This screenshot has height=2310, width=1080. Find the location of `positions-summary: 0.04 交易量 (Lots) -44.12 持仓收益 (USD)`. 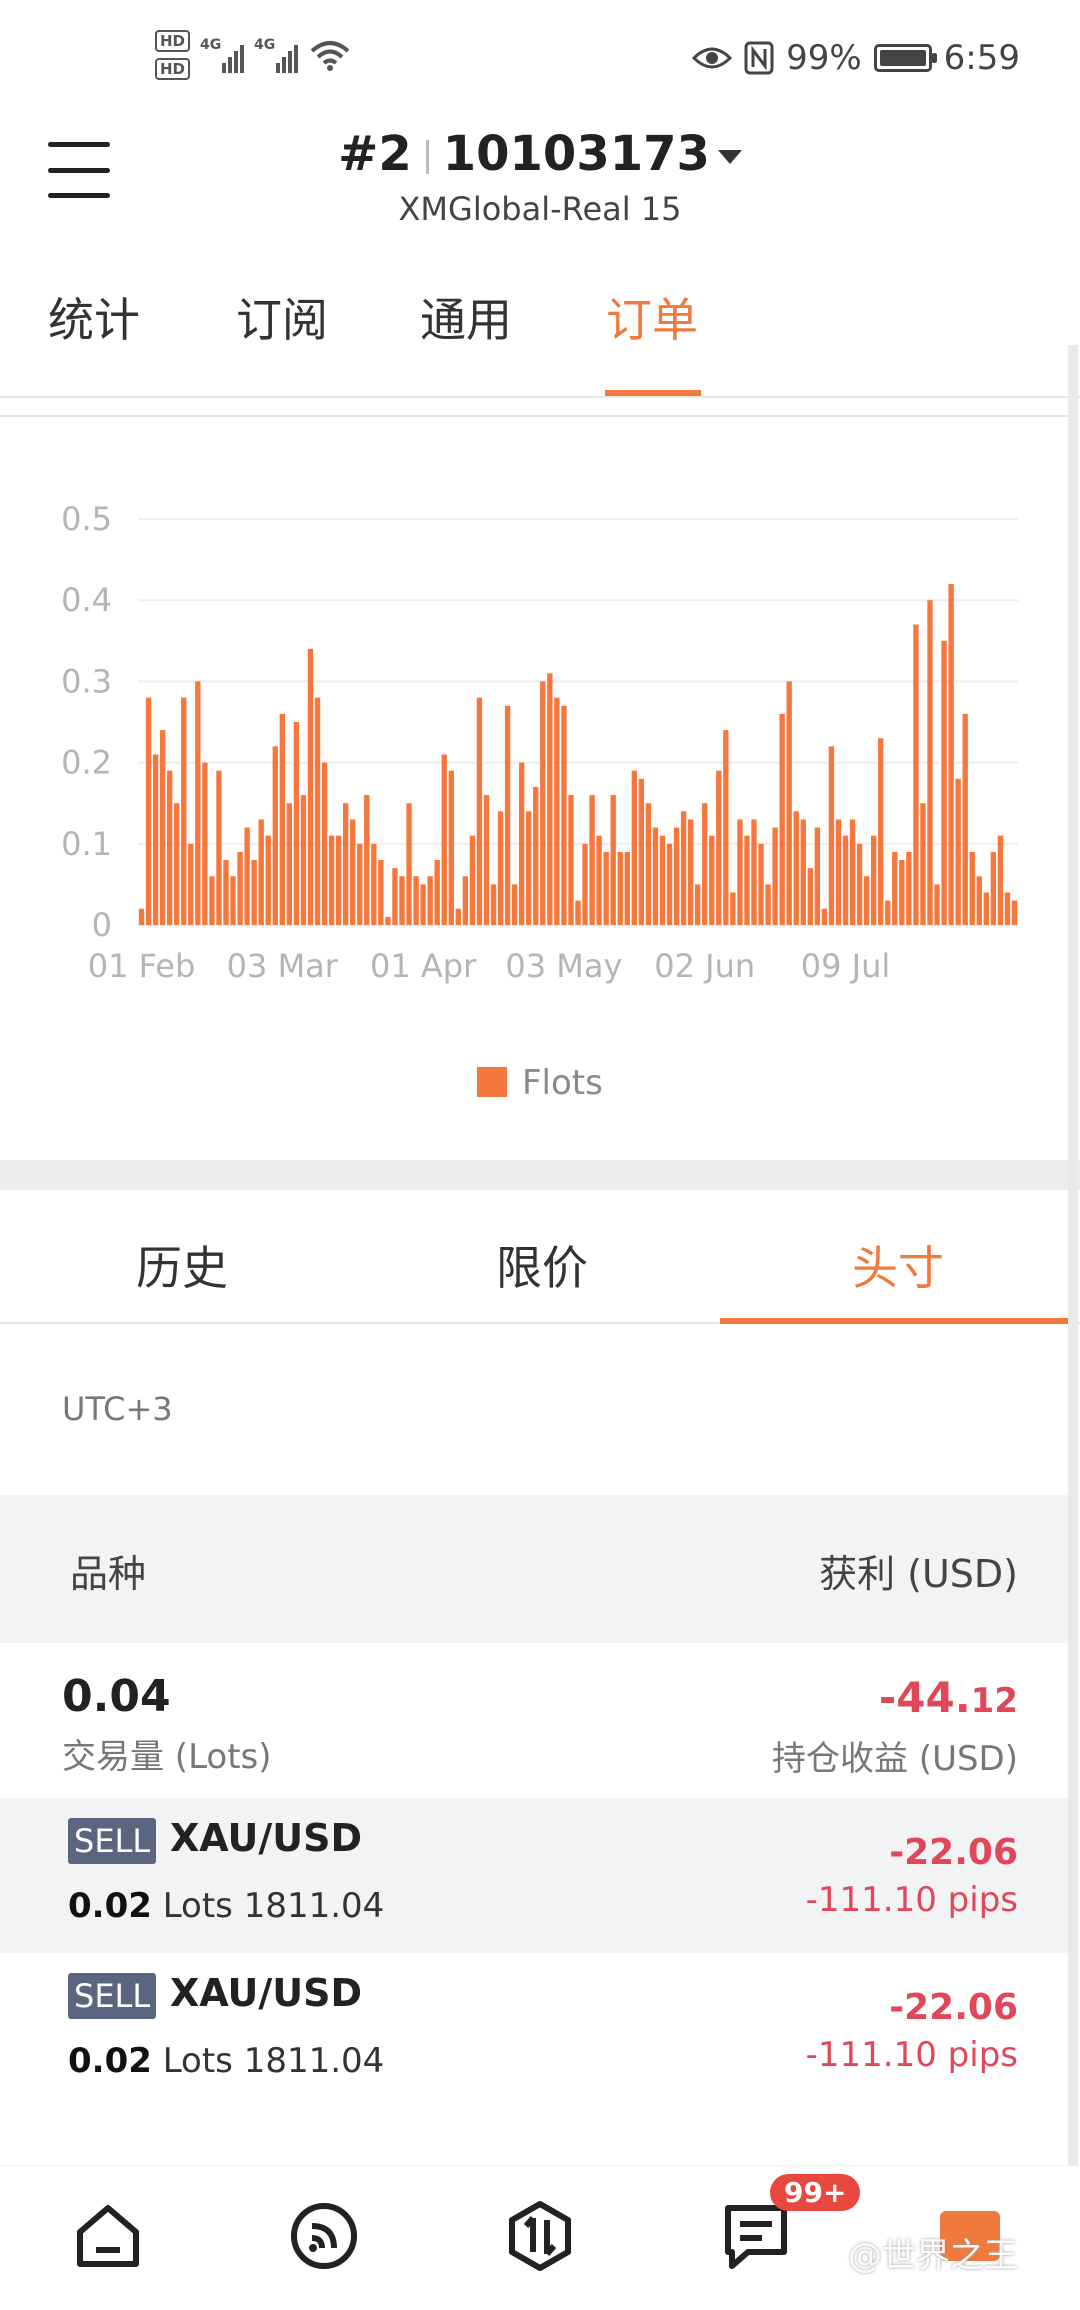

positions-summary: 0.04 交易量 (Lots) -44.12 持仓收益 (USD) is located at coordinates (535, 1720).